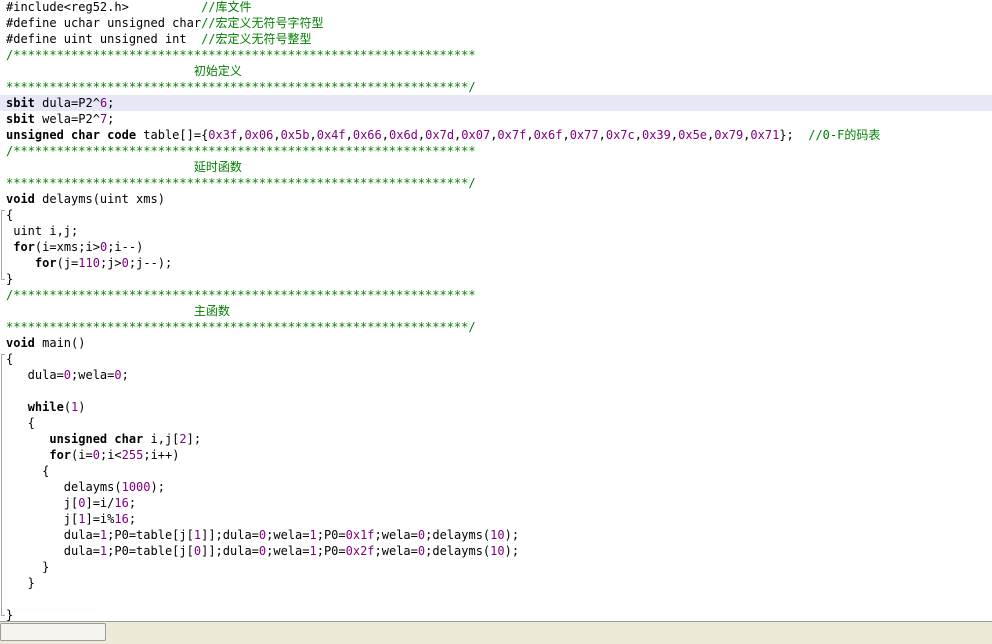  Describe the element at coordinates (67, 407) in the screenshot. I see `code-token: (` at that location.